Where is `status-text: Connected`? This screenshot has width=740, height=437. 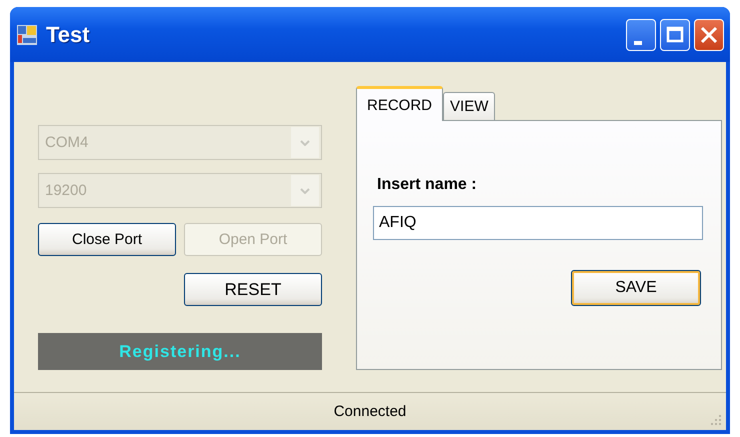
status-text: Connected is located at coordinates (370, 411).